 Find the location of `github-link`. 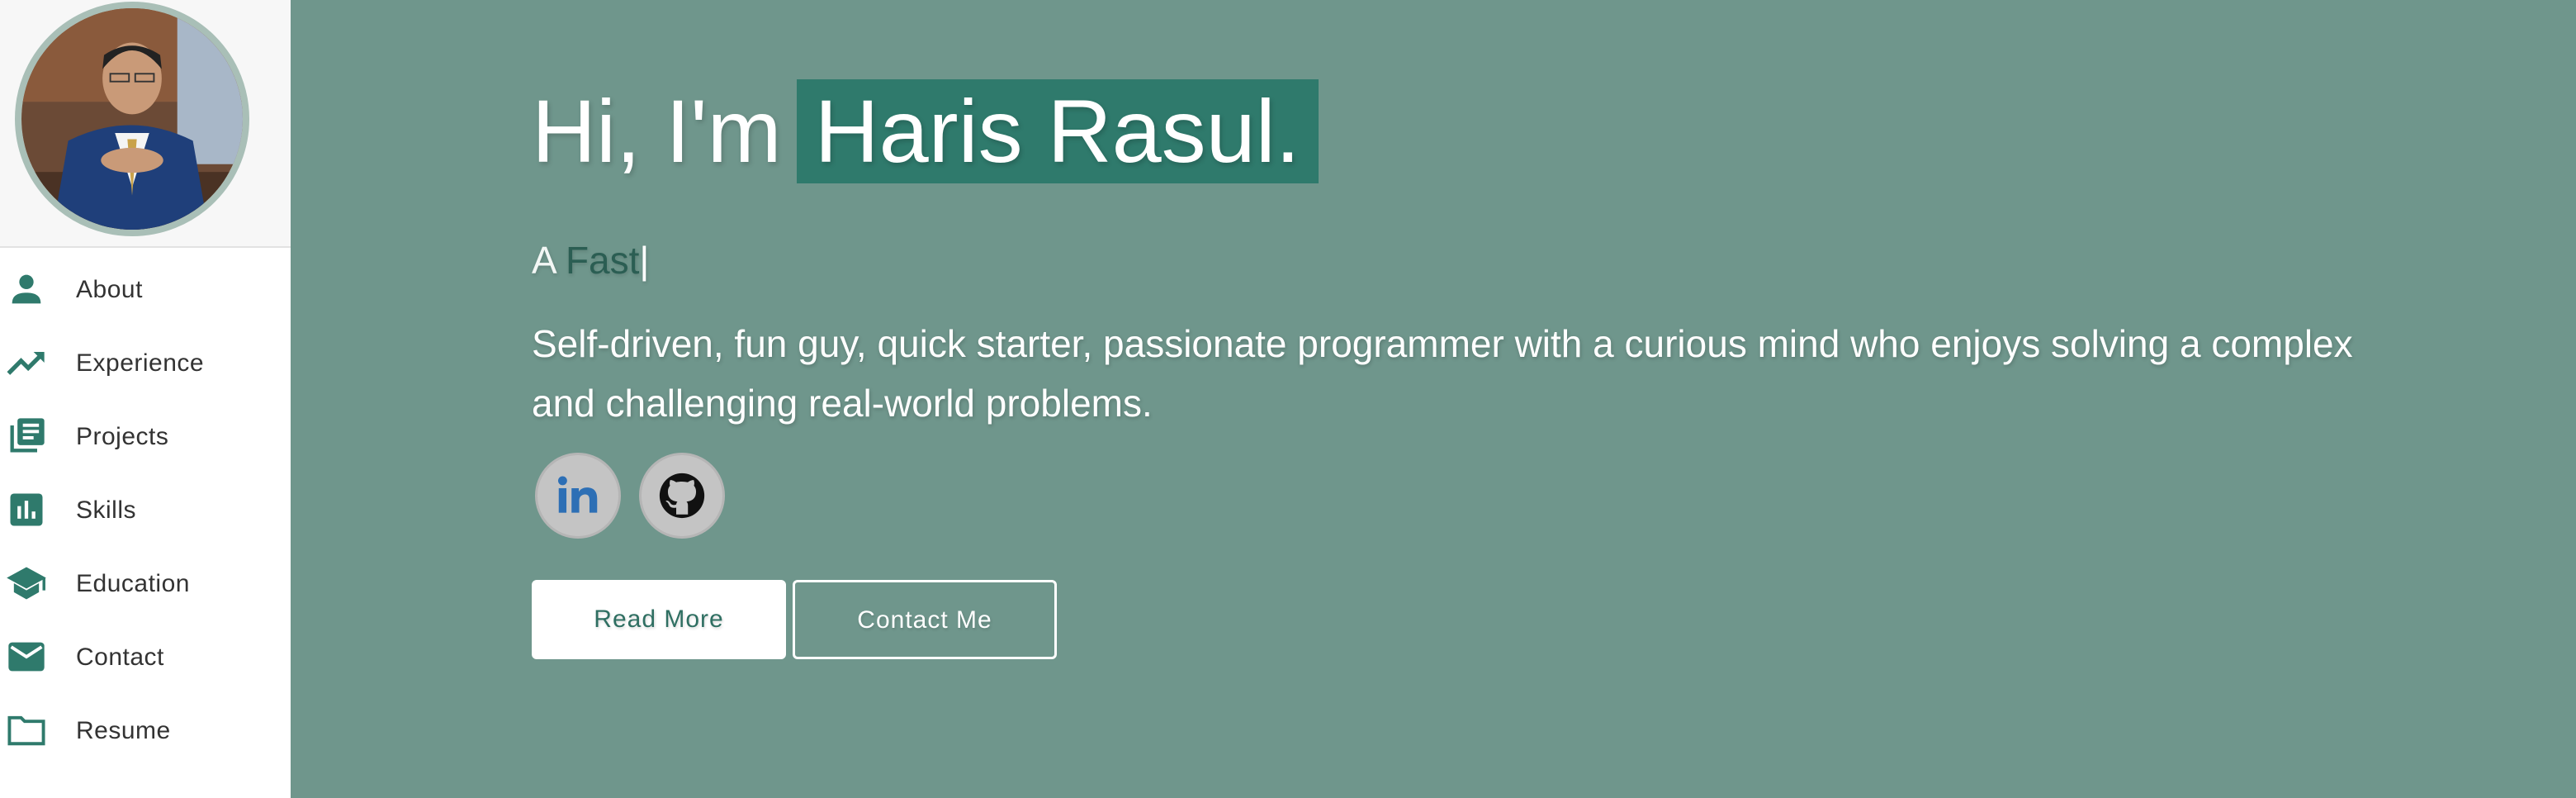

github-link is located at coordinates (682, 496).